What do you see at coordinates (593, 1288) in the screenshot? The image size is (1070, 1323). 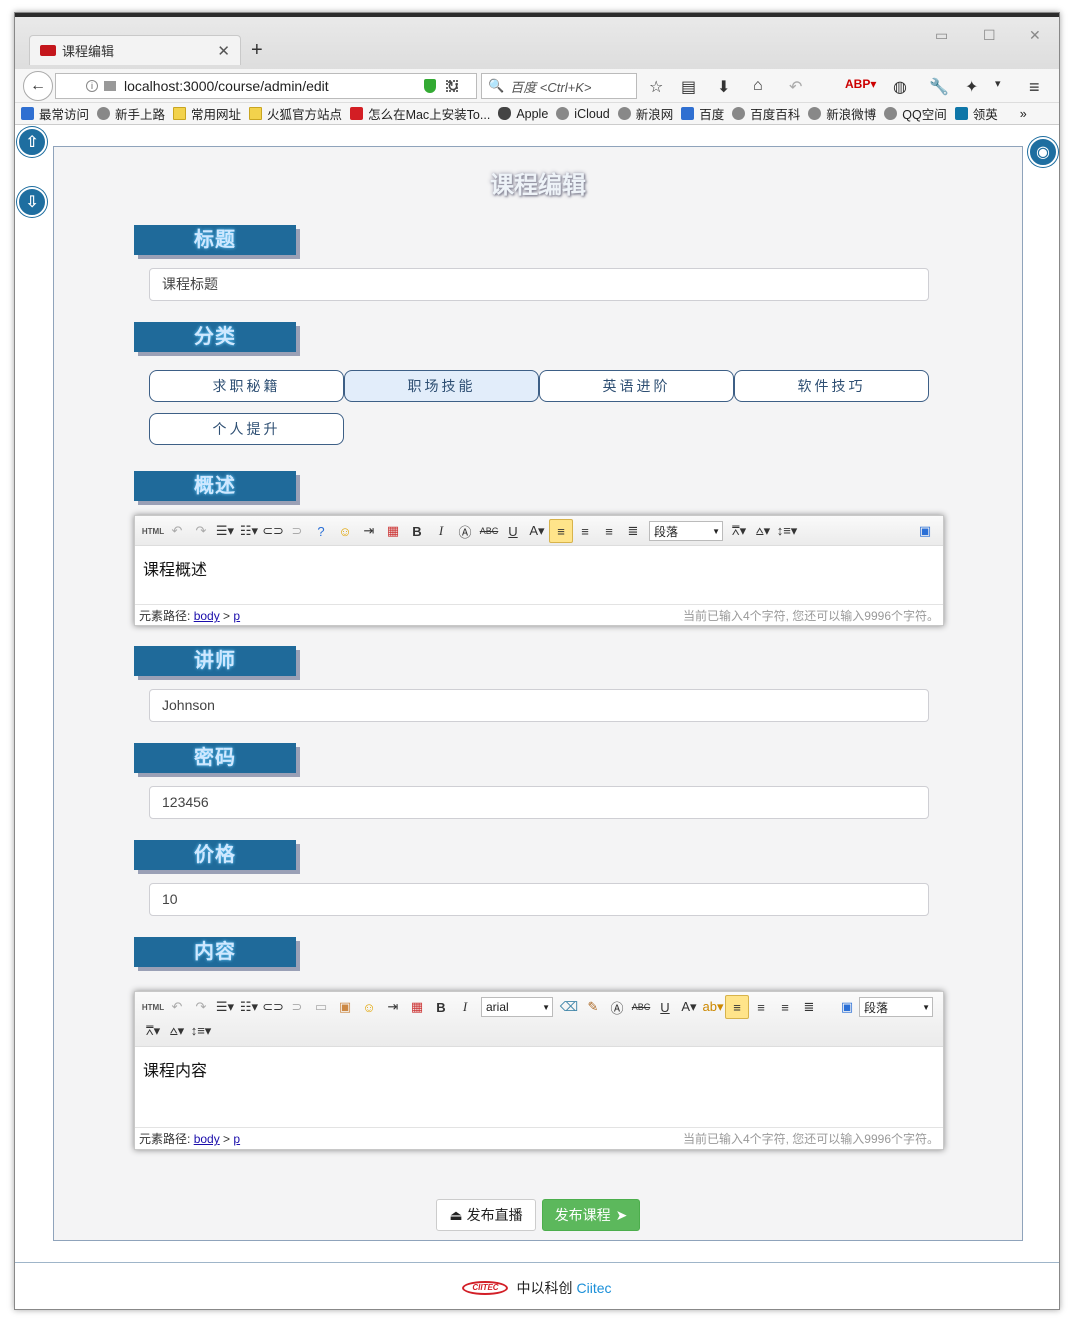 I see `company-name-en: Ciitec` at bounding box center [593, 1288].